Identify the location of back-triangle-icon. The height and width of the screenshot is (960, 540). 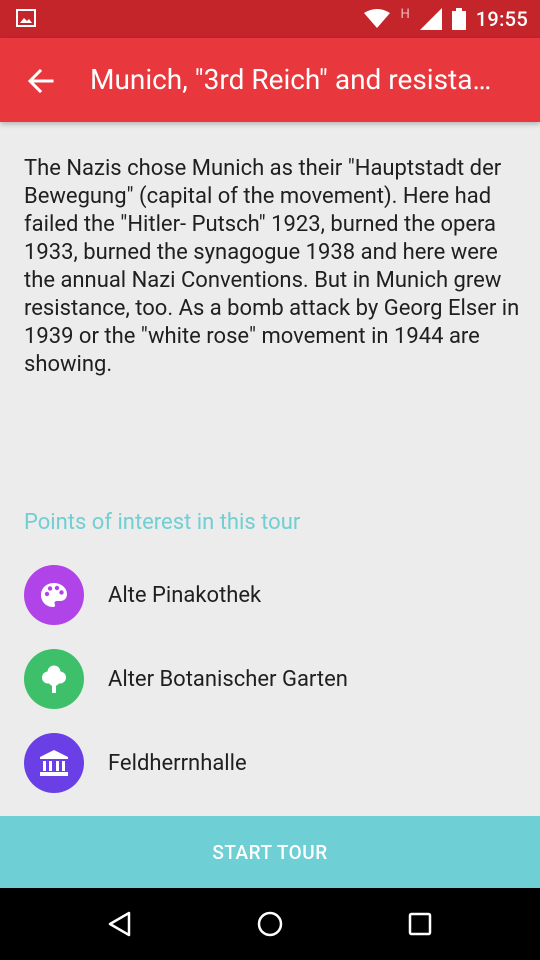
(120, 924).